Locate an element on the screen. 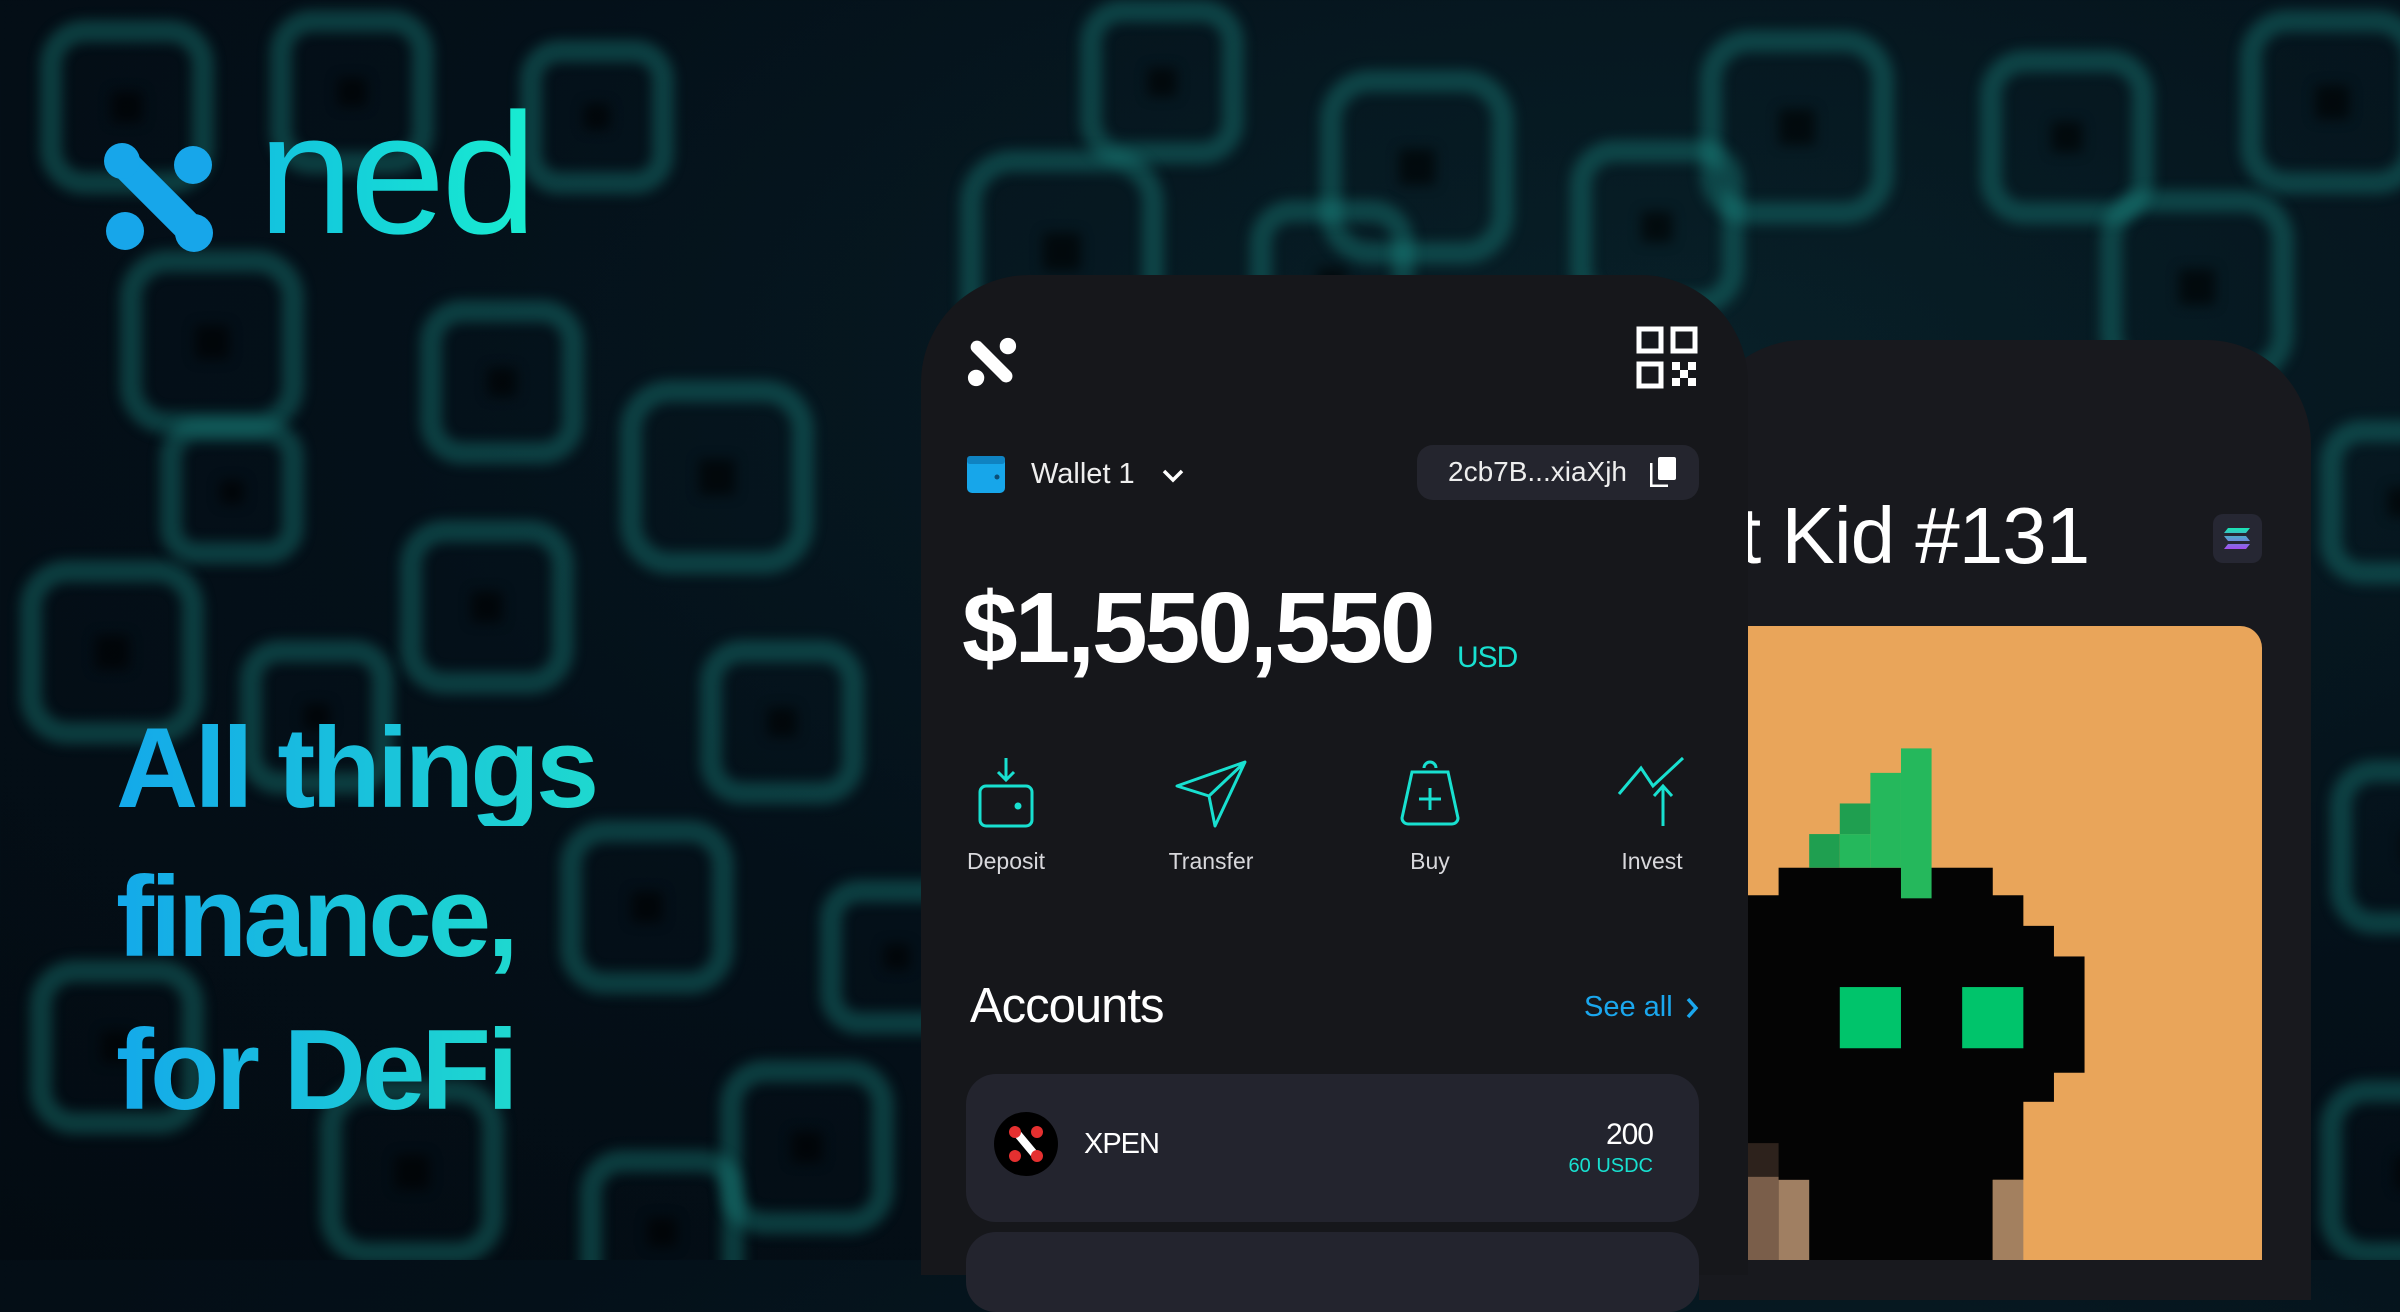  shopping-bag-icon is located at coordinates (1430, 793).